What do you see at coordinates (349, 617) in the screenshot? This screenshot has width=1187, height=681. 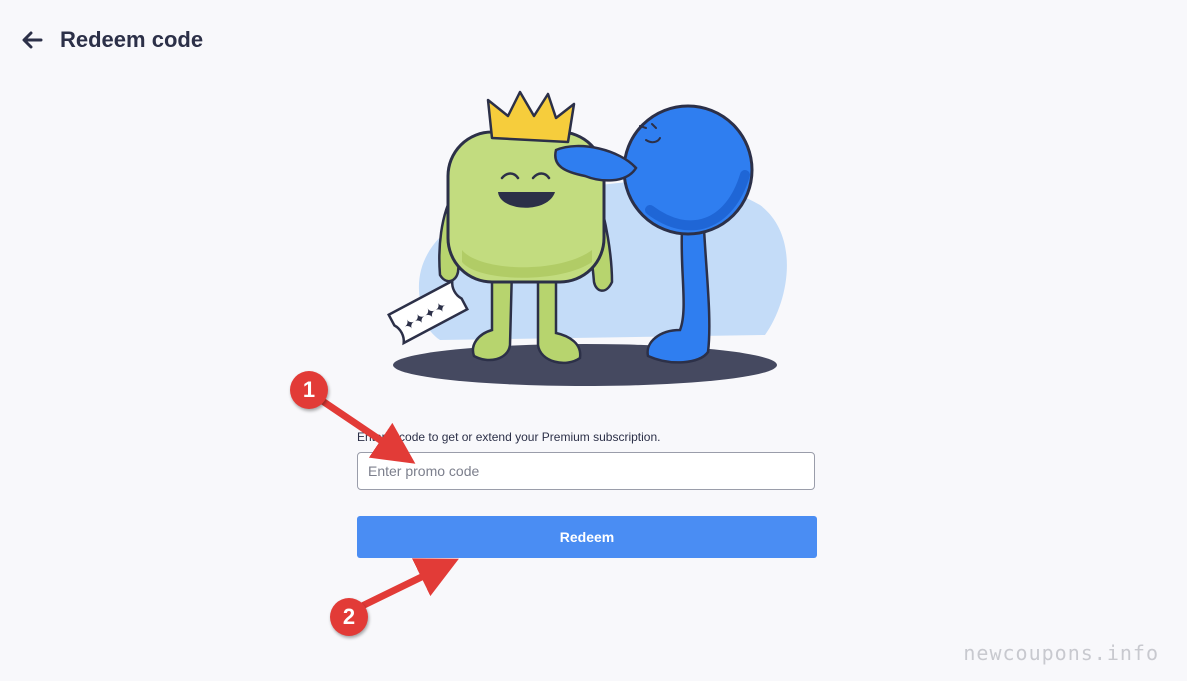 I see `step-2-badge: 2` at bounding box center [349, 617].